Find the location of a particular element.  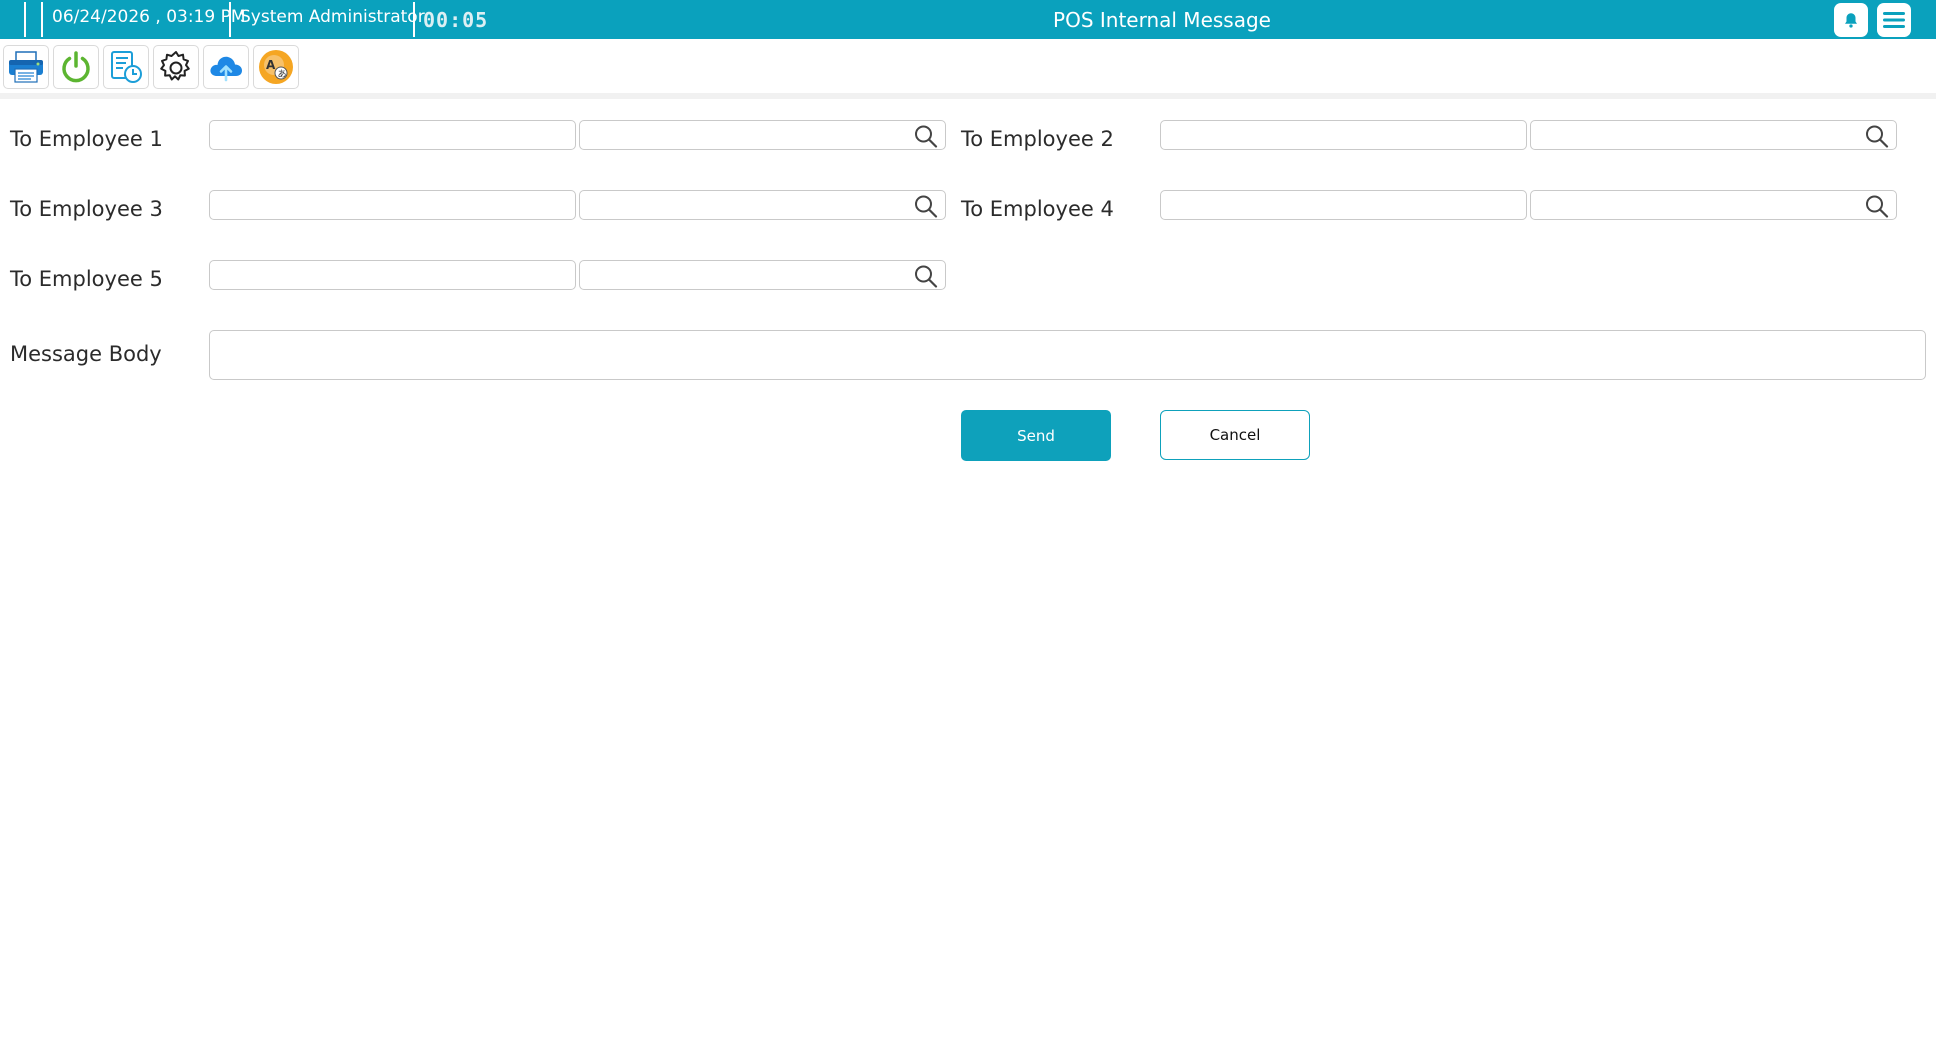

print-button is located at coordinates (26, 67).